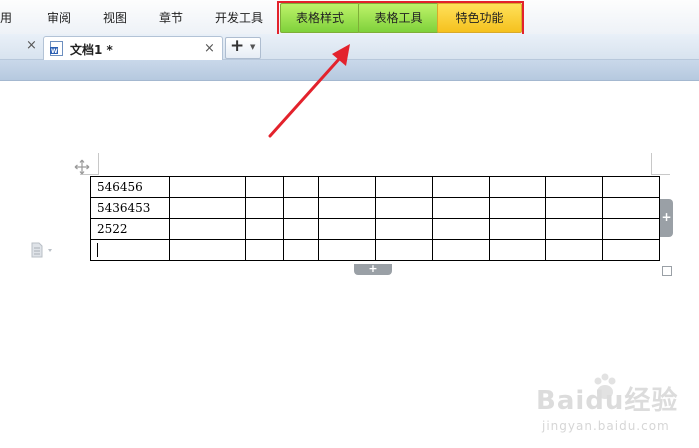 The height and width of the screenshot is (448, 699). I want to click on tab-table-tools: 表格工具, so click(398, 18).